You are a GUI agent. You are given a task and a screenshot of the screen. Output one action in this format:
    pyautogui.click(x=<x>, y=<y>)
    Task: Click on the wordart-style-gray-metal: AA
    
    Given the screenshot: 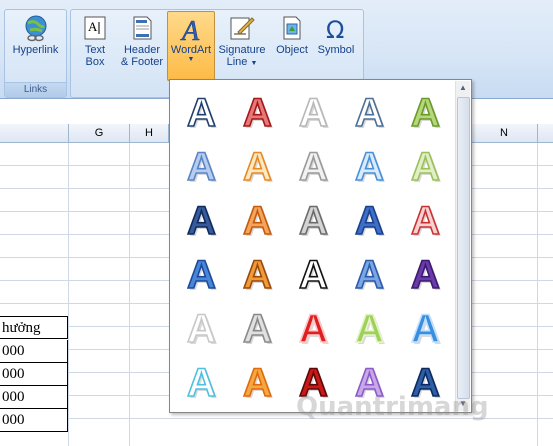 What is the action you would take?
    pyautogui.click(x=257, y=326)
    